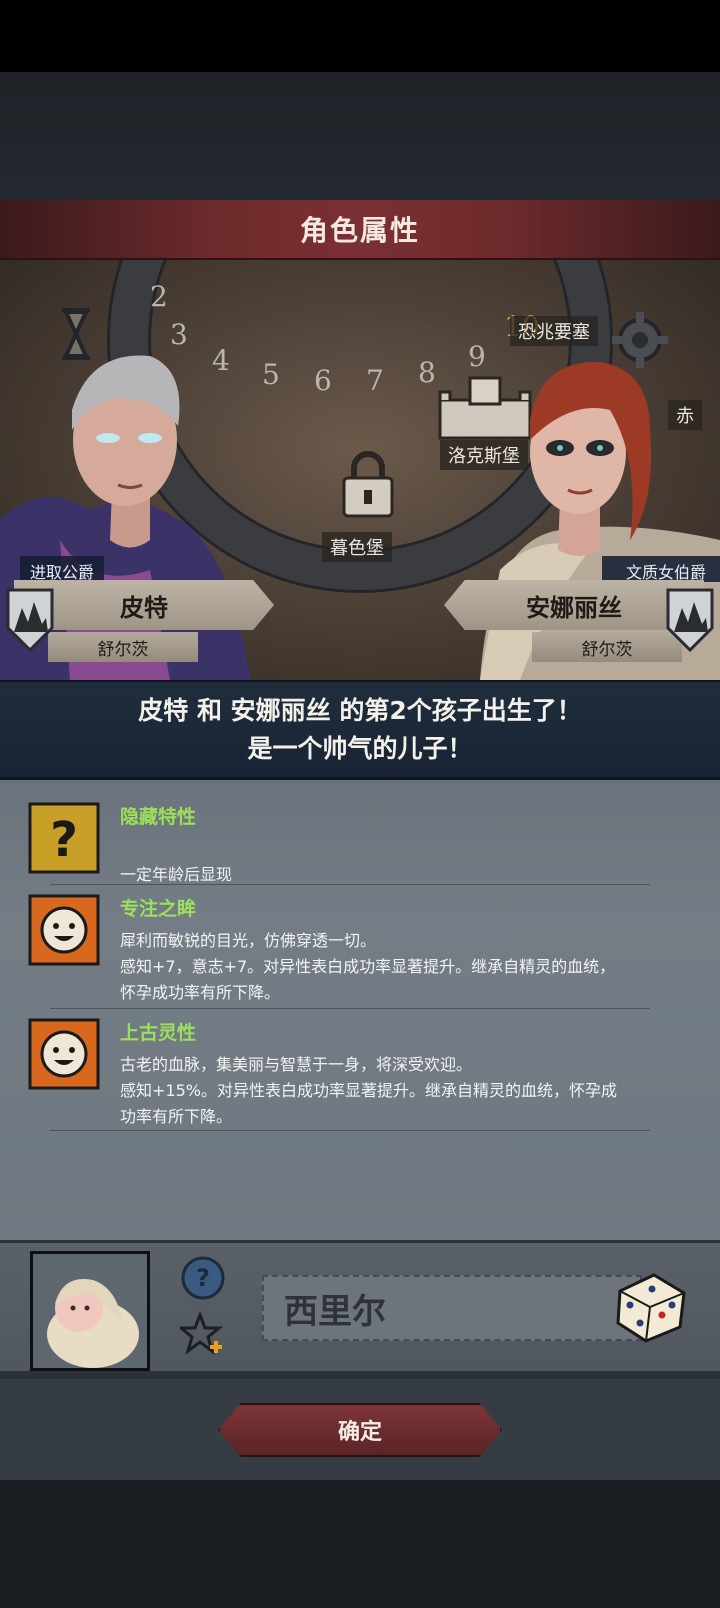 The image size is (720, 1608). What do you see at coordinates (360, 730) in the screenshot?
I see `birth-announcement: 皮特 和 安娜丽丝 的第2个孩子出生了！ 是一个帅气的儿子！` at bounding box center [360, 730].